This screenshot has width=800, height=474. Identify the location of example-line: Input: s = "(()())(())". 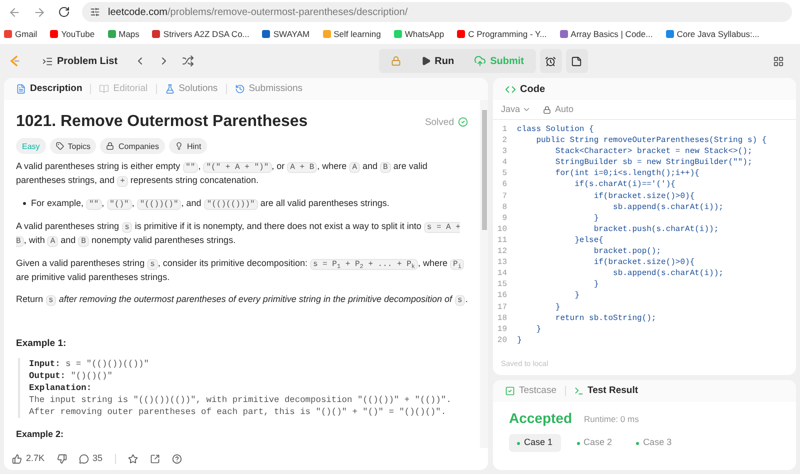
(89, 364).